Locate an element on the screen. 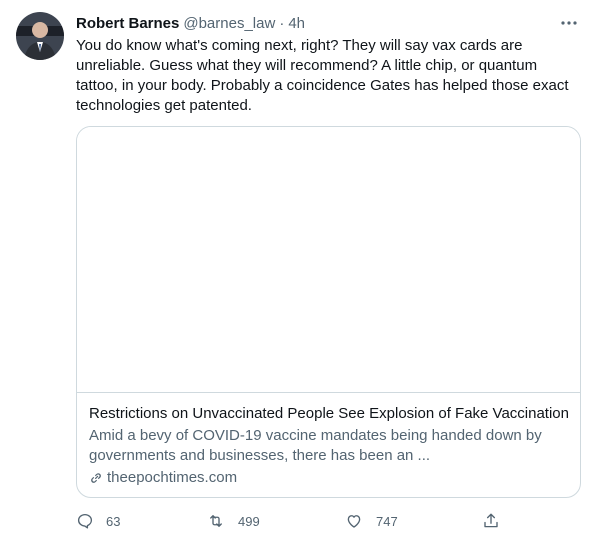 This screenshot has width=598, height=544. author-name: Robert Barnes is located at coordinates (127, 23).